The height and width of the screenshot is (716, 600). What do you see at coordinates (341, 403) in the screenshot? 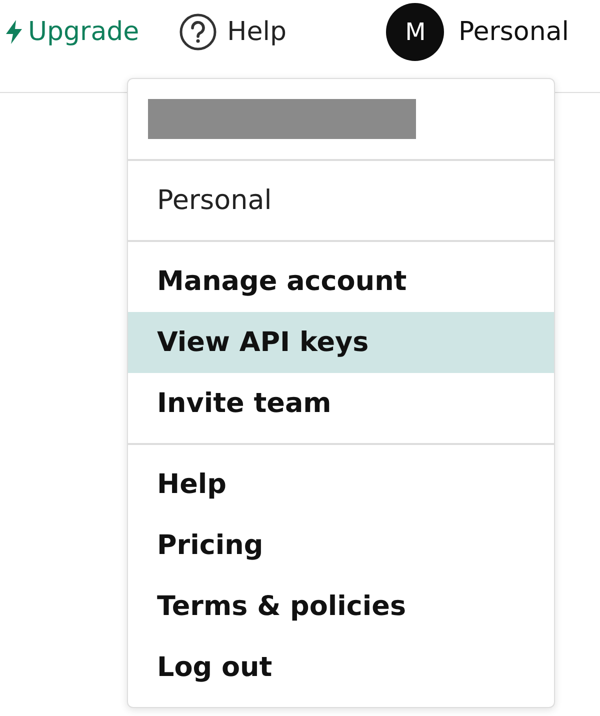
I see `menu-item: Invite team` at bounding box center [341, 403].